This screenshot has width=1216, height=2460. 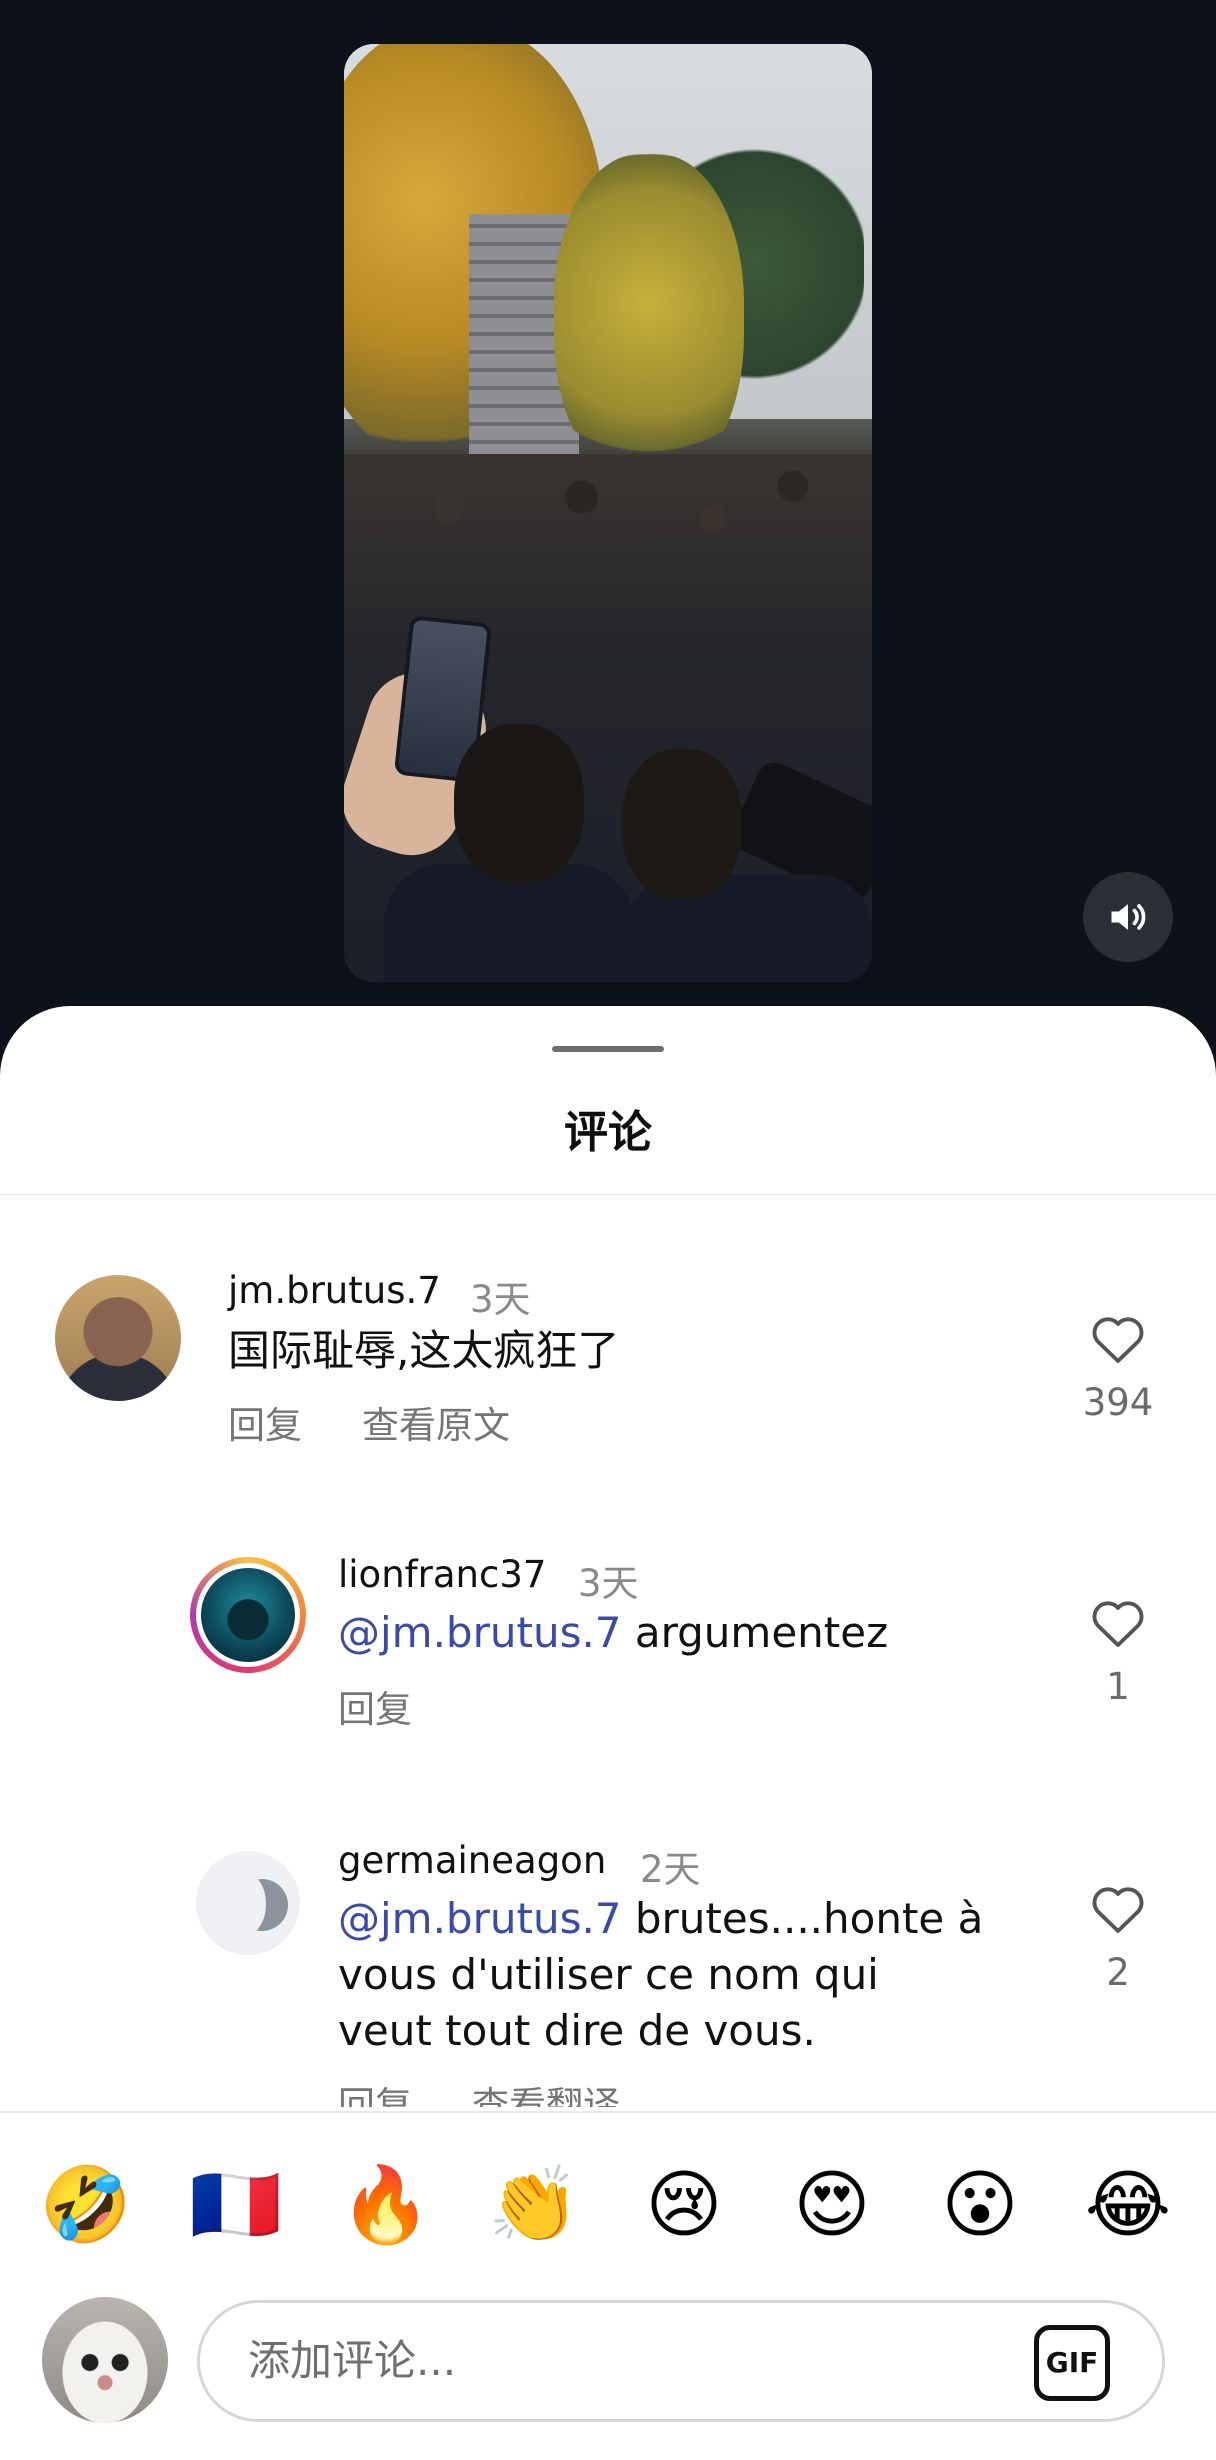 I want to click on emoji-fire: 🔥, so click(x=386, y=2205).